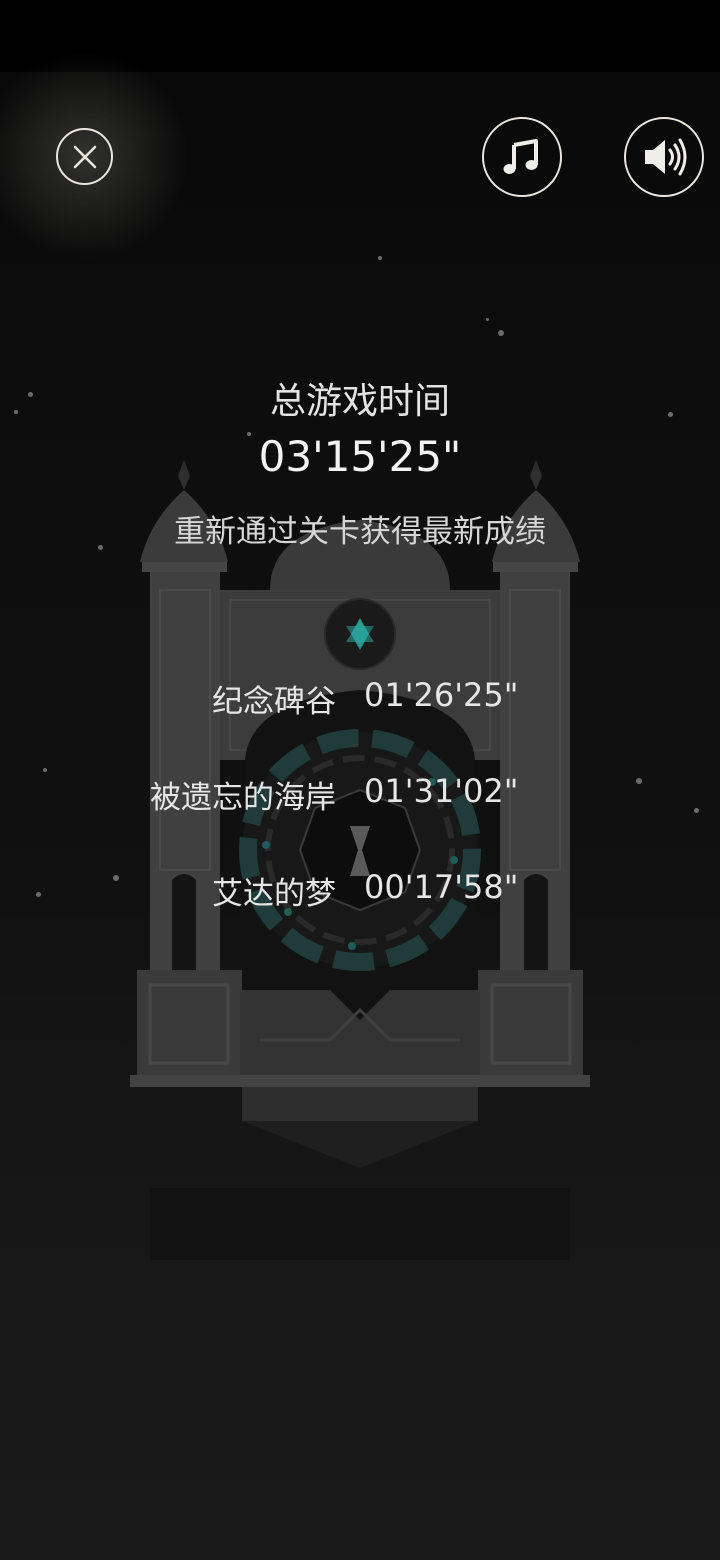  Describe the element at coordinates (243, 798) in the screenshot. I see `level-name: 被遗忘的海岸` at that location.